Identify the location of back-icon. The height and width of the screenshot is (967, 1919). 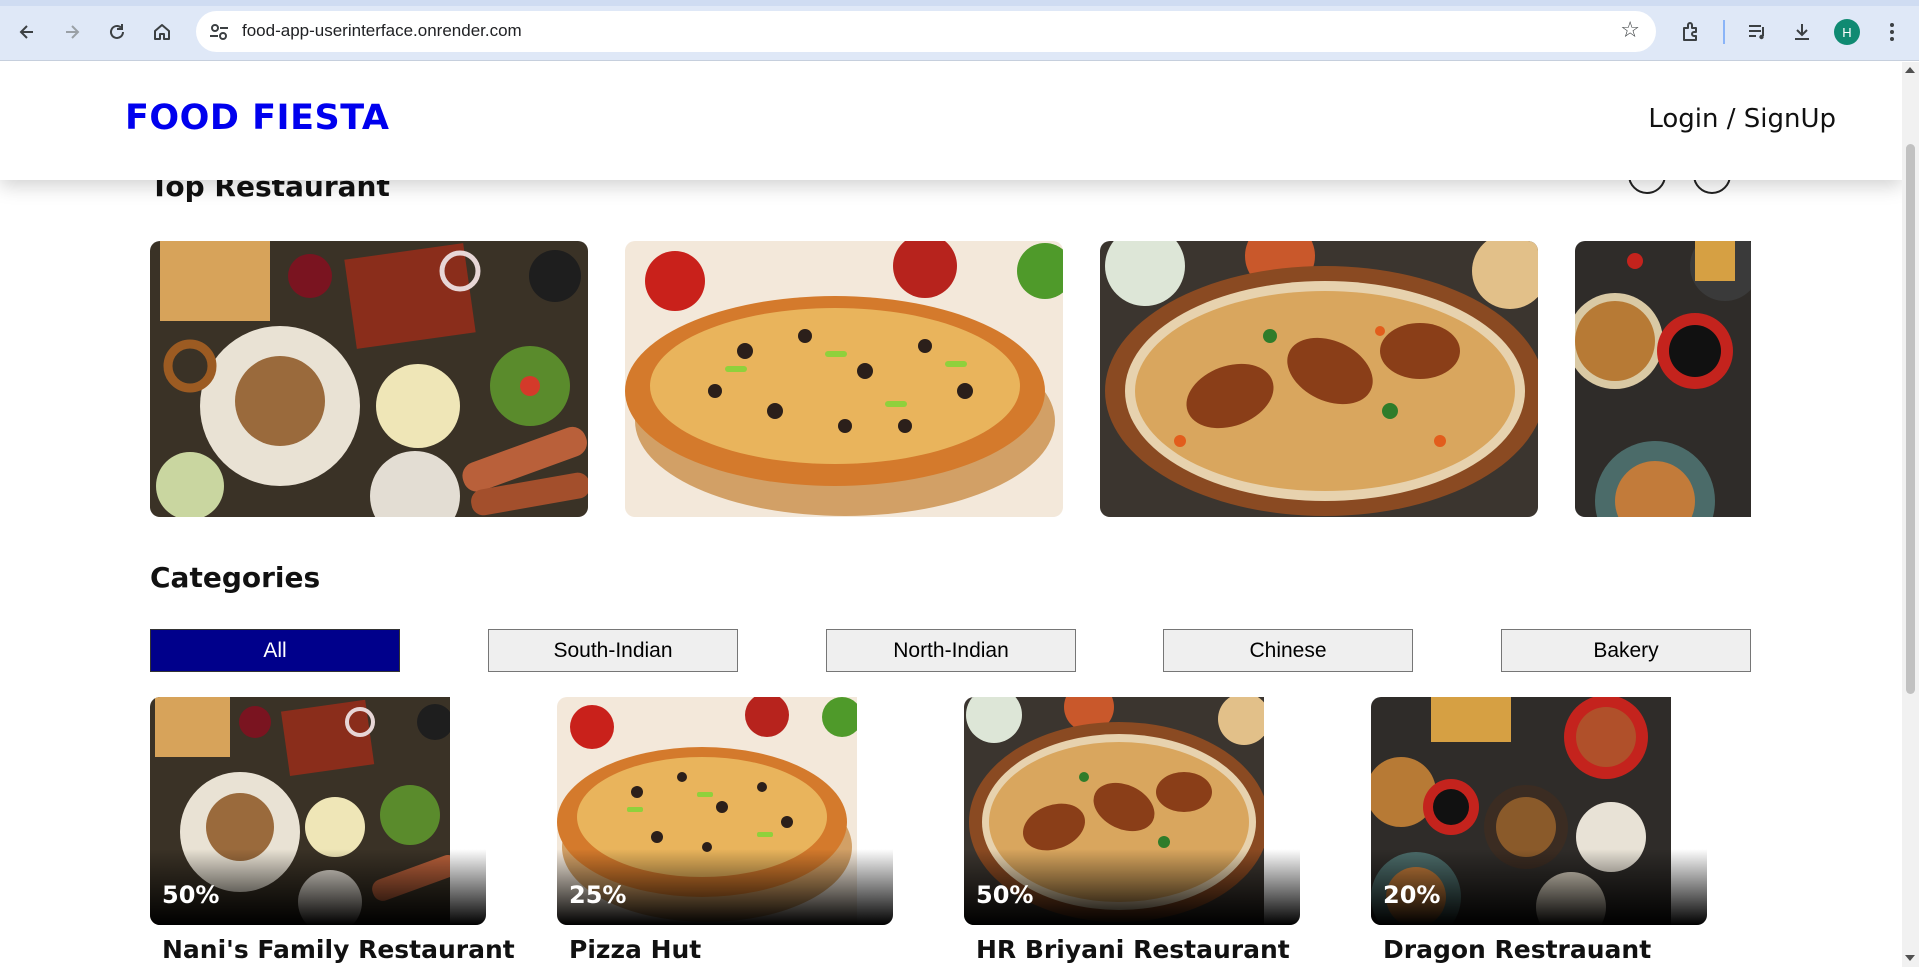
(27, 32).